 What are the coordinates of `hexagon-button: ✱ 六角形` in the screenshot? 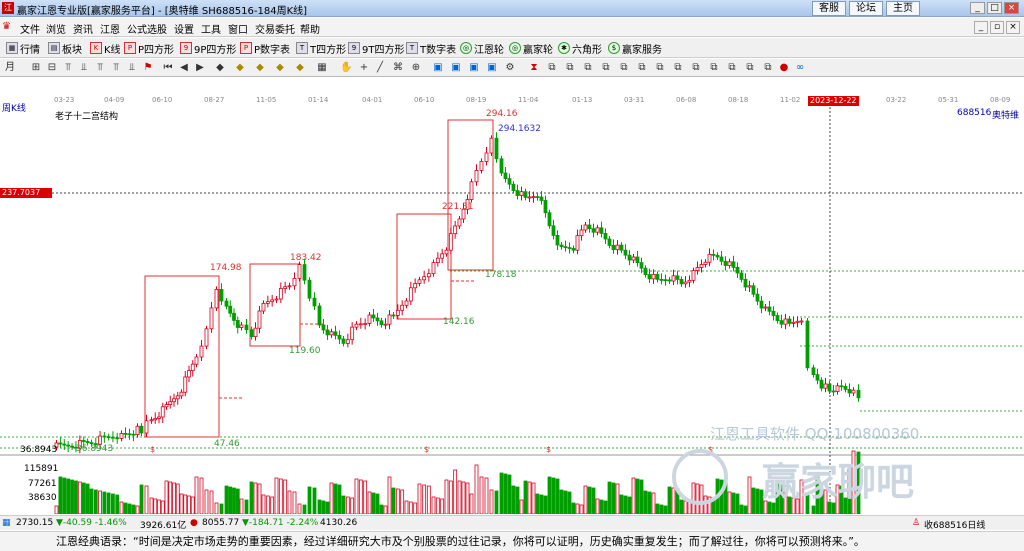 It's located at (580, 48).